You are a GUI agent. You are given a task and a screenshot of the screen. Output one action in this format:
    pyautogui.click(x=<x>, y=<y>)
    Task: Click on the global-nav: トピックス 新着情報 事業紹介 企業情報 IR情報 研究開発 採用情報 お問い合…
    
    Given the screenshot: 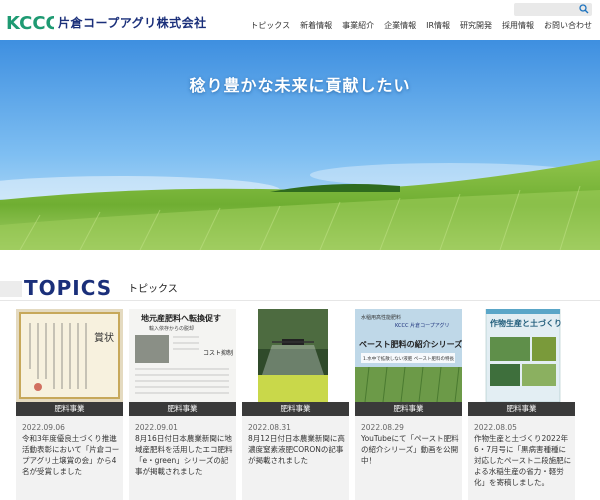 What is the action you would take?
    pyautogui.click(x=421, y=25)
    